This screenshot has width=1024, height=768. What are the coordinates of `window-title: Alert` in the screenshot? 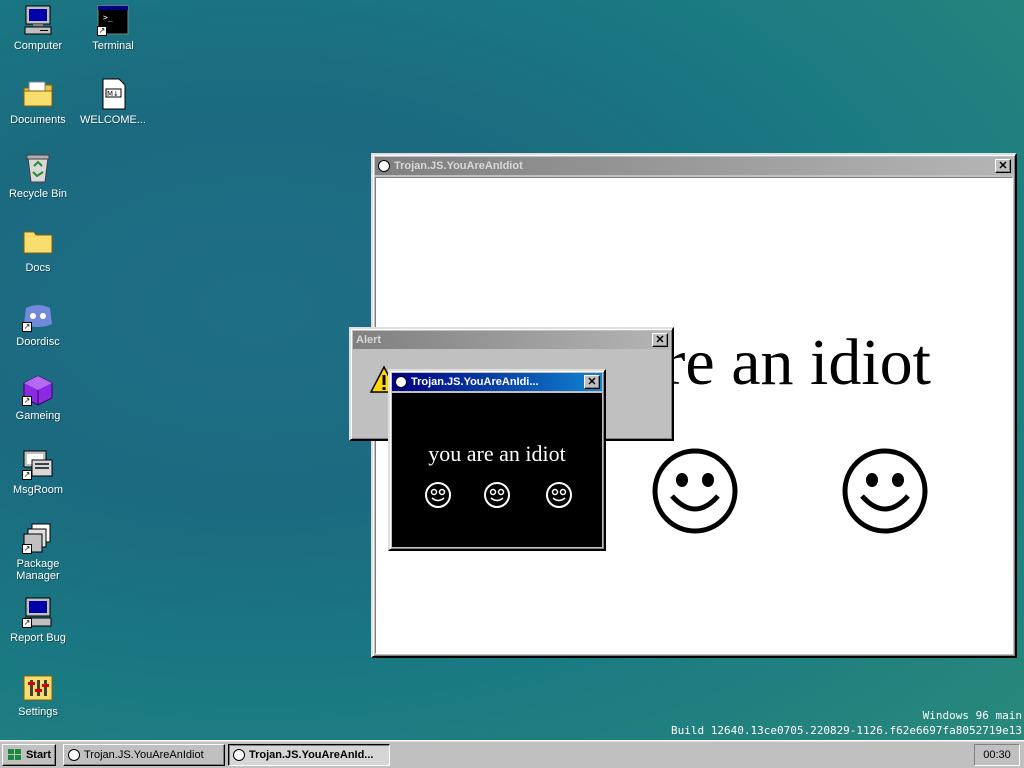 It's located at (369, 340).